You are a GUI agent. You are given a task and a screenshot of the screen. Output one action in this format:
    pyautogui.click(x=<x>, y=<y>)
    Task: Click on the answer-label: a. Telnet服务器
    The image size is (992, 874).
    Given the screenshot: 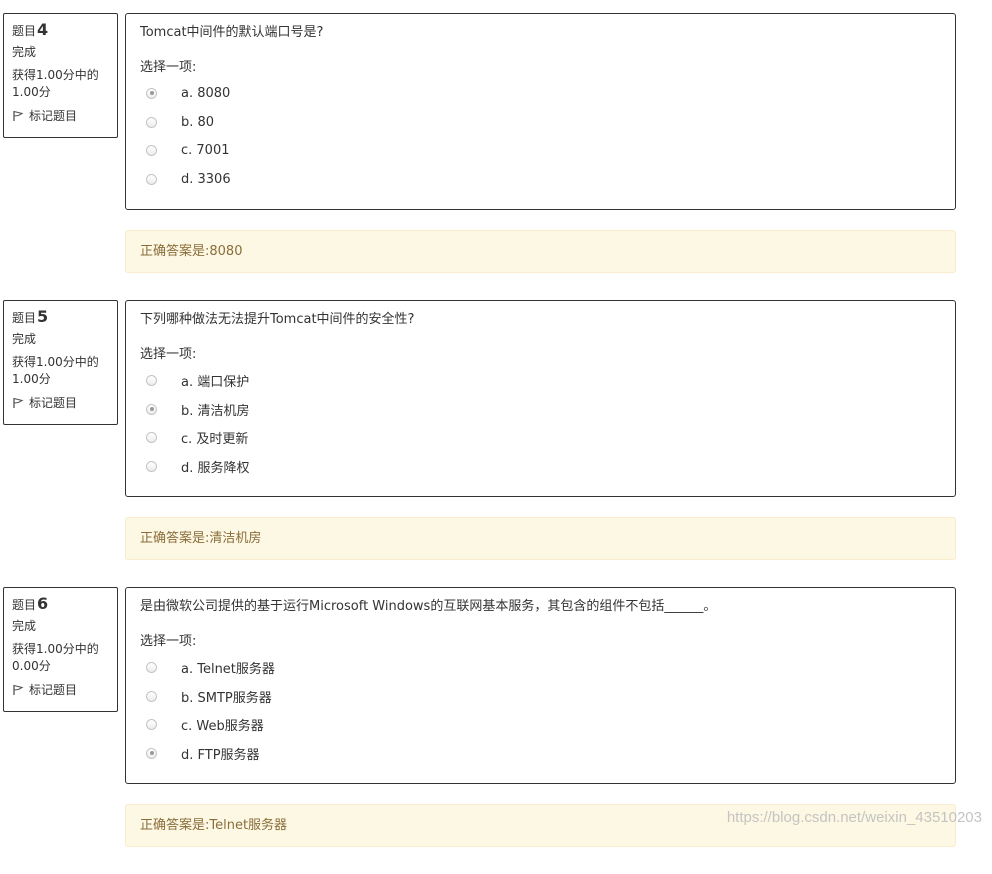 What is the action you would take?
    pyautogui.click(x=228, y=669)
    